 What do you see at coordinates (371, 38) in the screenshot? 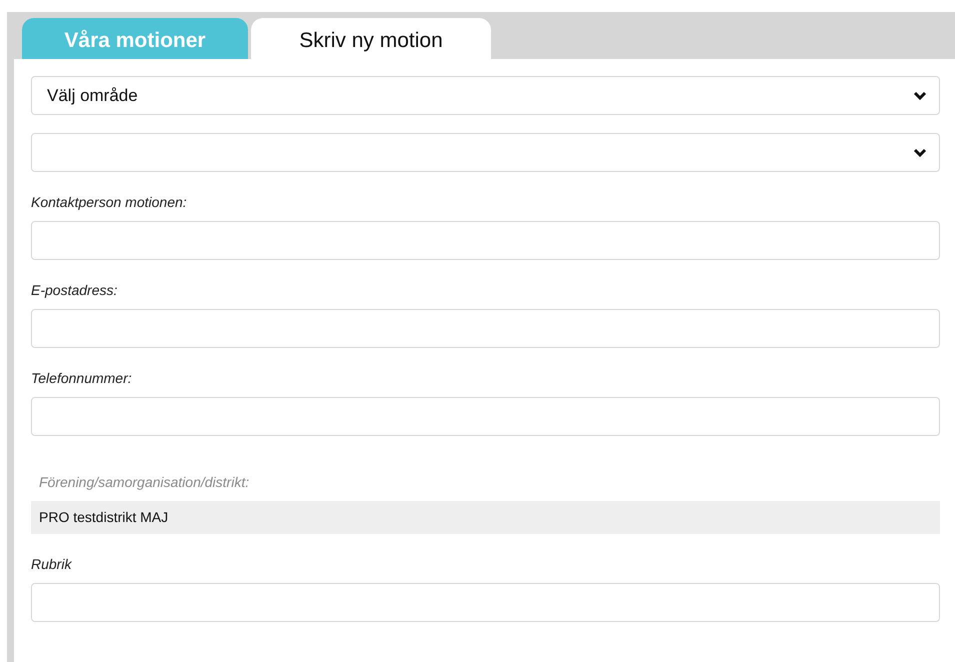
I see `tab: Skriv ny motion` at bounding box center [371, 38].